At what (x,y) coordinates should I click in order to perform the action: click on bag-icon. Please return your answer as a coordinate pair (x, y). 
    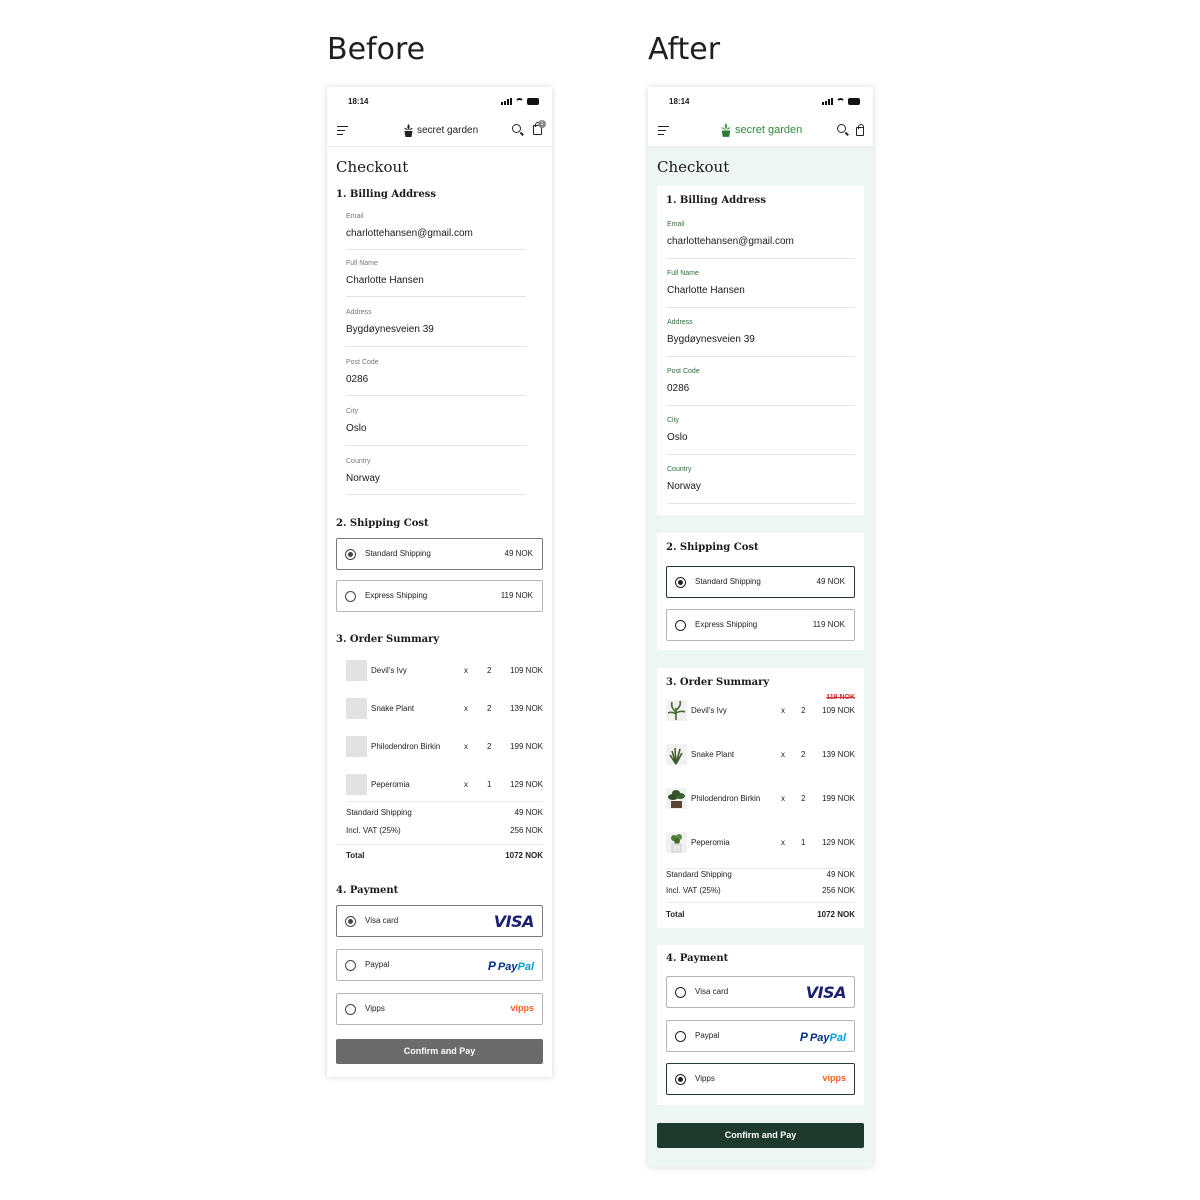
    Looking at the image, I should click on (860, 130).